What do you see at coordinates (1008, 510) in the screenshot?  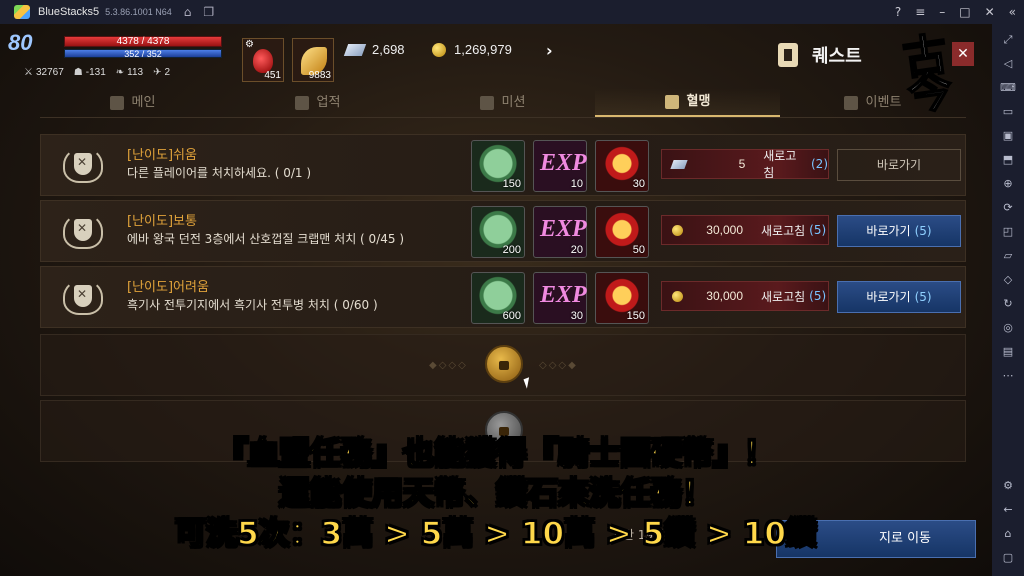 I see `back-icon: ←` at bounding box center [1008, 510].